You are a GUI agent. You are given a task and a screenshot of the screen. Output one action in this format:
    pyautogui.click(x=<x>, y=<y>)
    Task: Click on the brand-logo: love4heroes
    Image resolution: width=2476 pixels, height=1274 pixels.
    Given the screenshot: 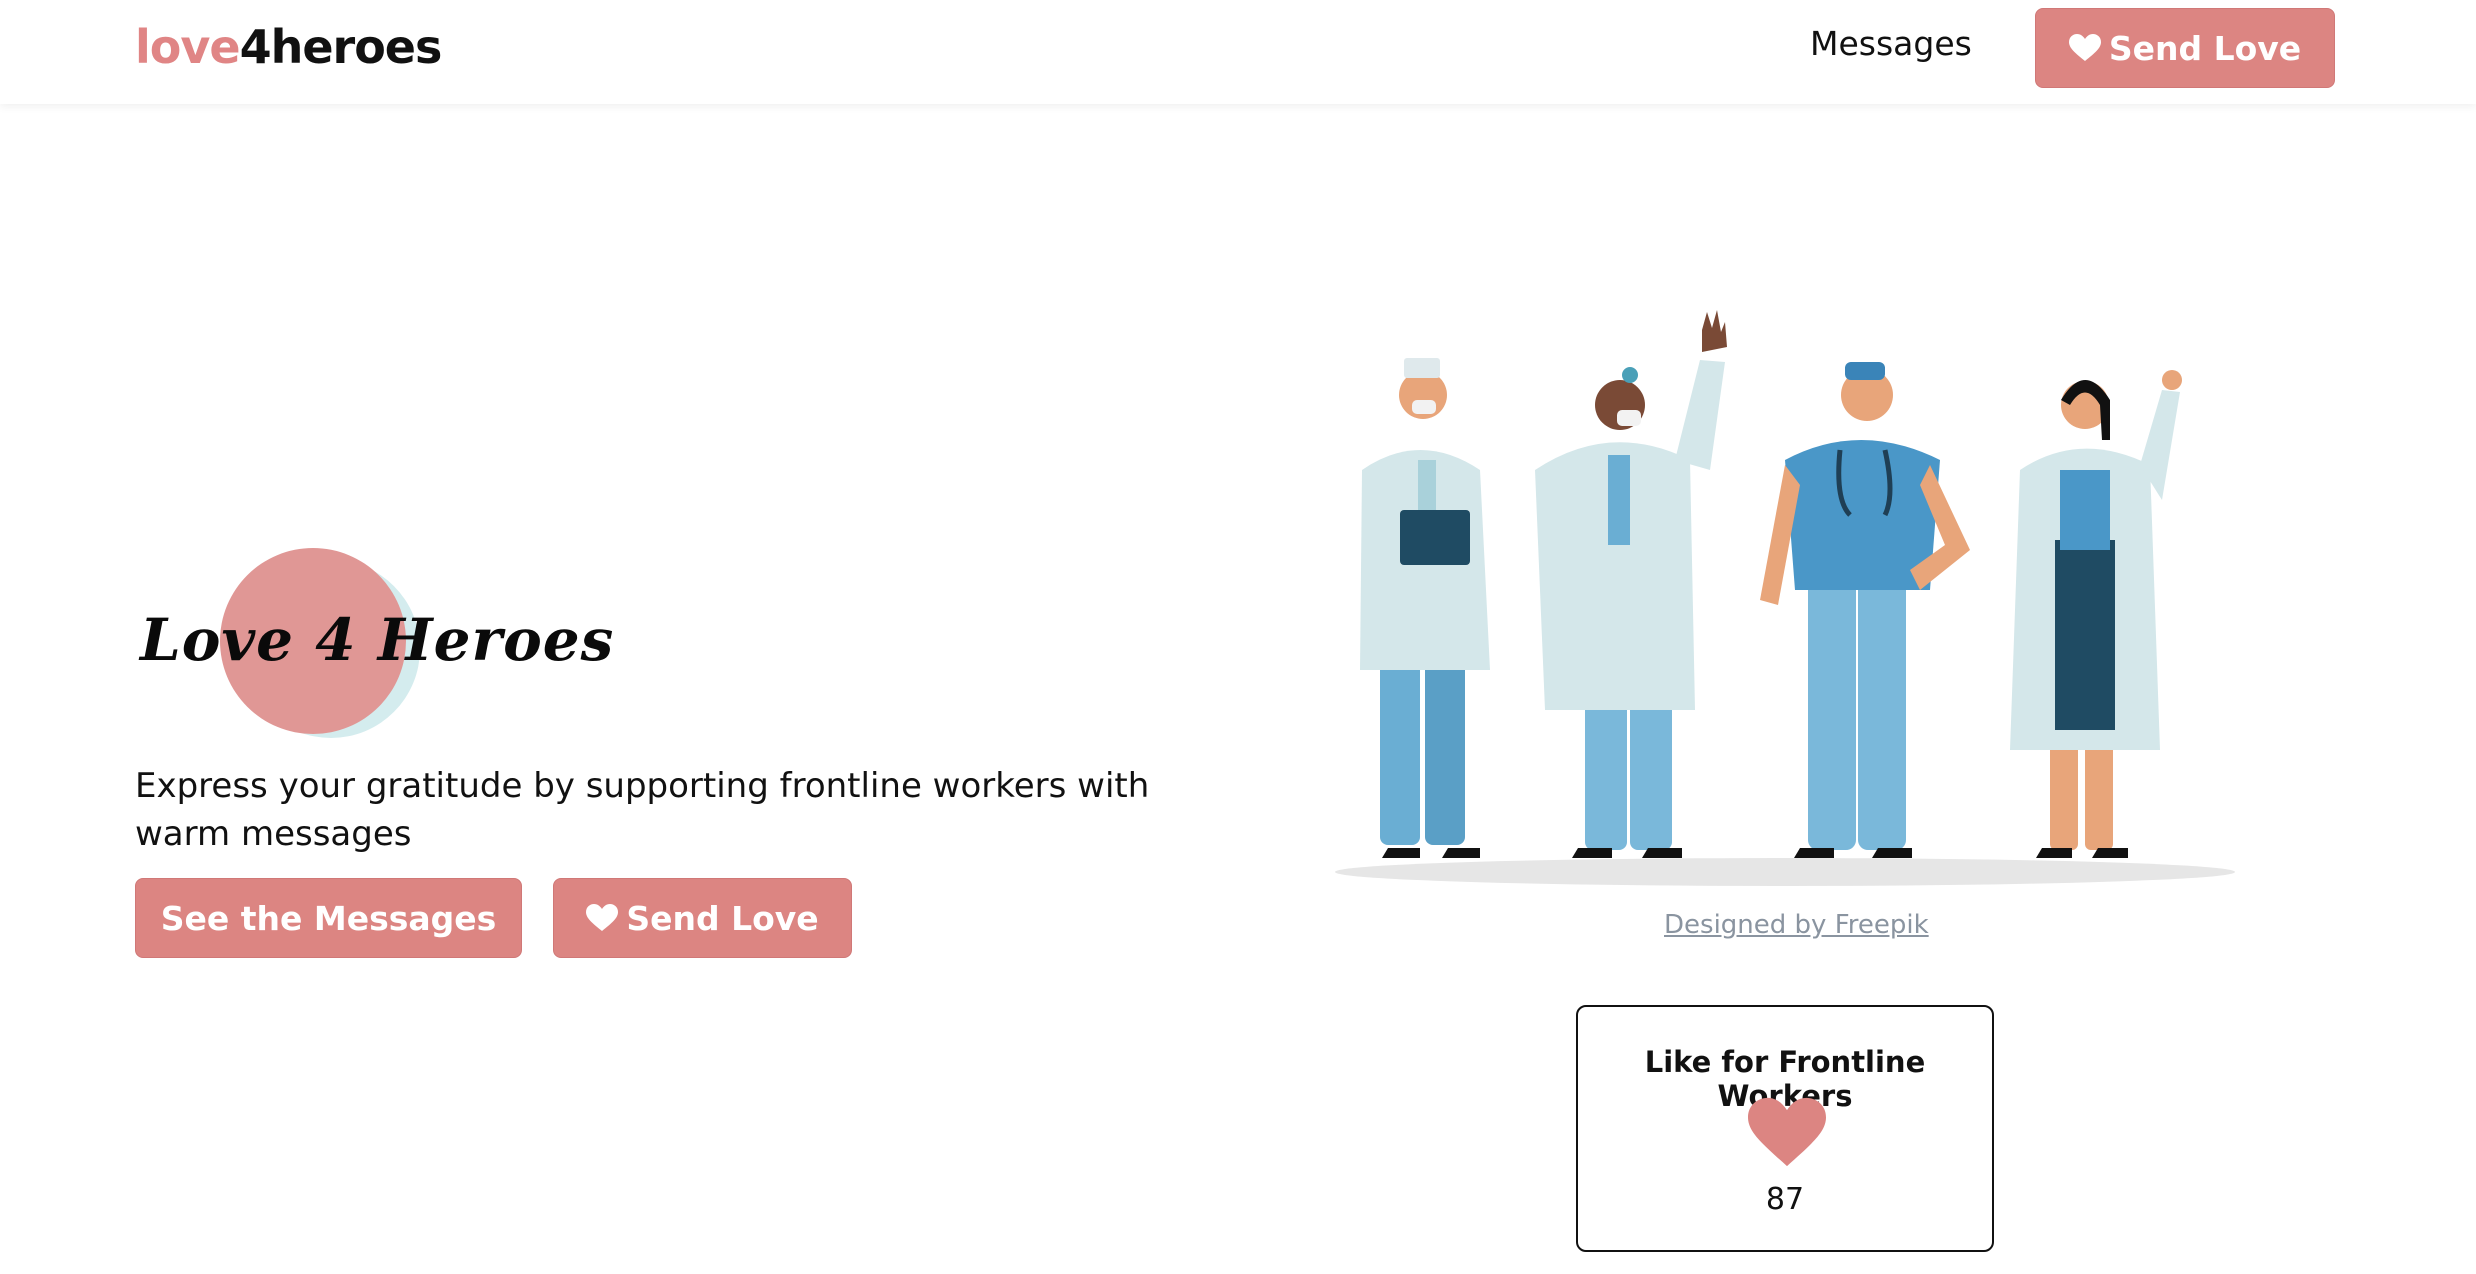 What is the action you would take?
    pyautogui.click(x=289, y=47)
    